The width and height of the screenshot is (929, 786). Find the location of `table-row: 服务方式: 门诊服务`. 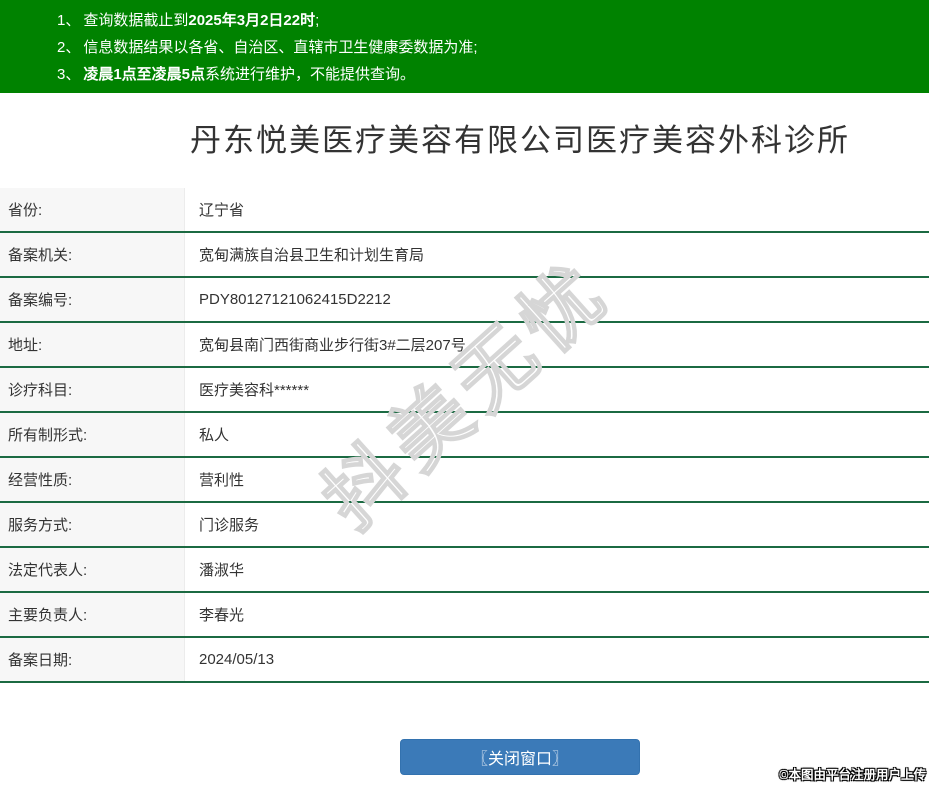

table-row: 服务方式: 门诊服务 is located at coordinates (464, 525).